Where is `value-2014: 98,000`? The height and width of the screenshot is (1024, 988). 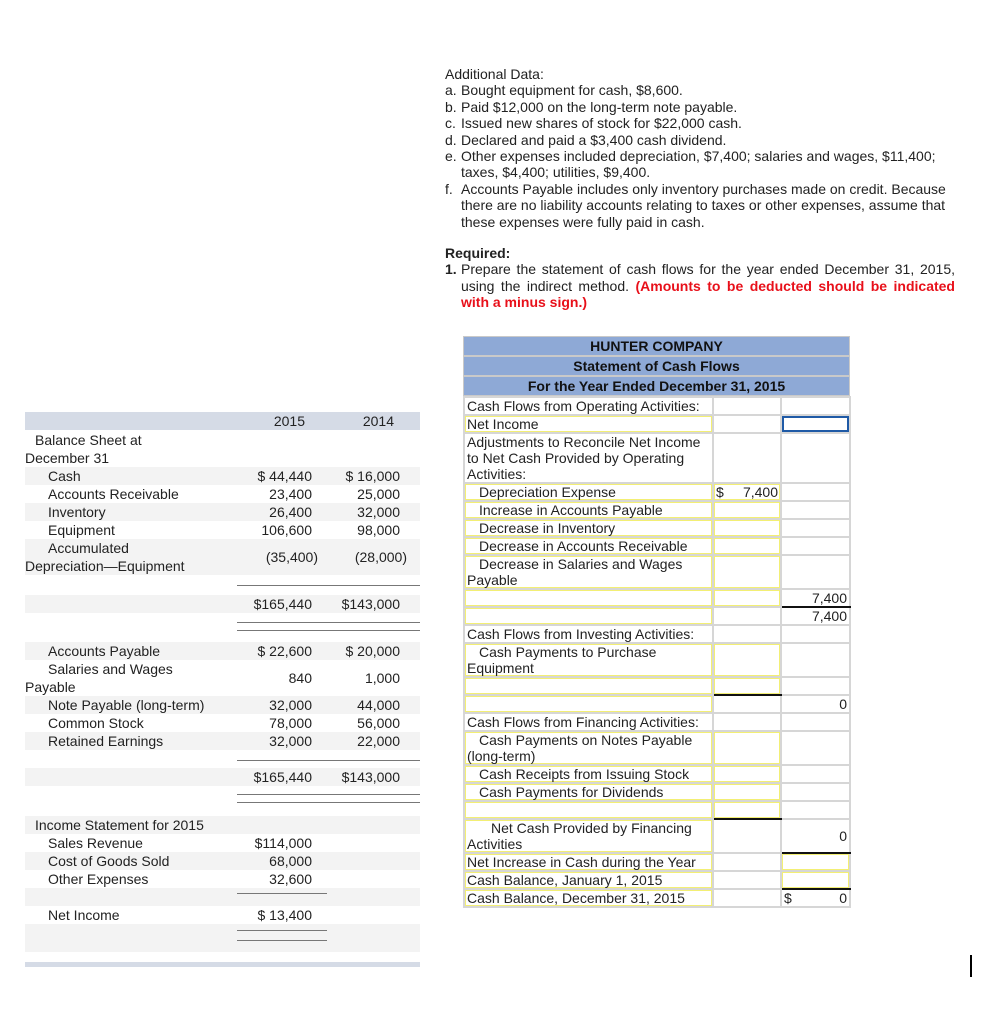
value-2014: 98,000 is located at coordinates (378, 530).